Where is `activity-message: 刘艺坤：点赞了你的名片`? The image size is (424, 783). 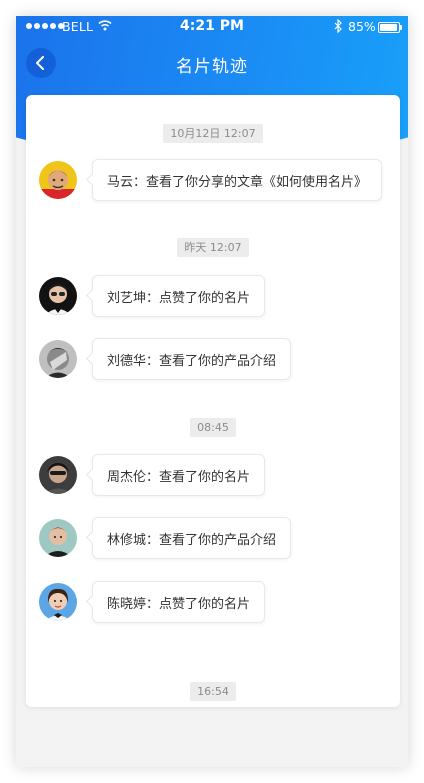 activity-message: 刘艺坤：点赞了你的名片 is located at coordinates (179, 296).